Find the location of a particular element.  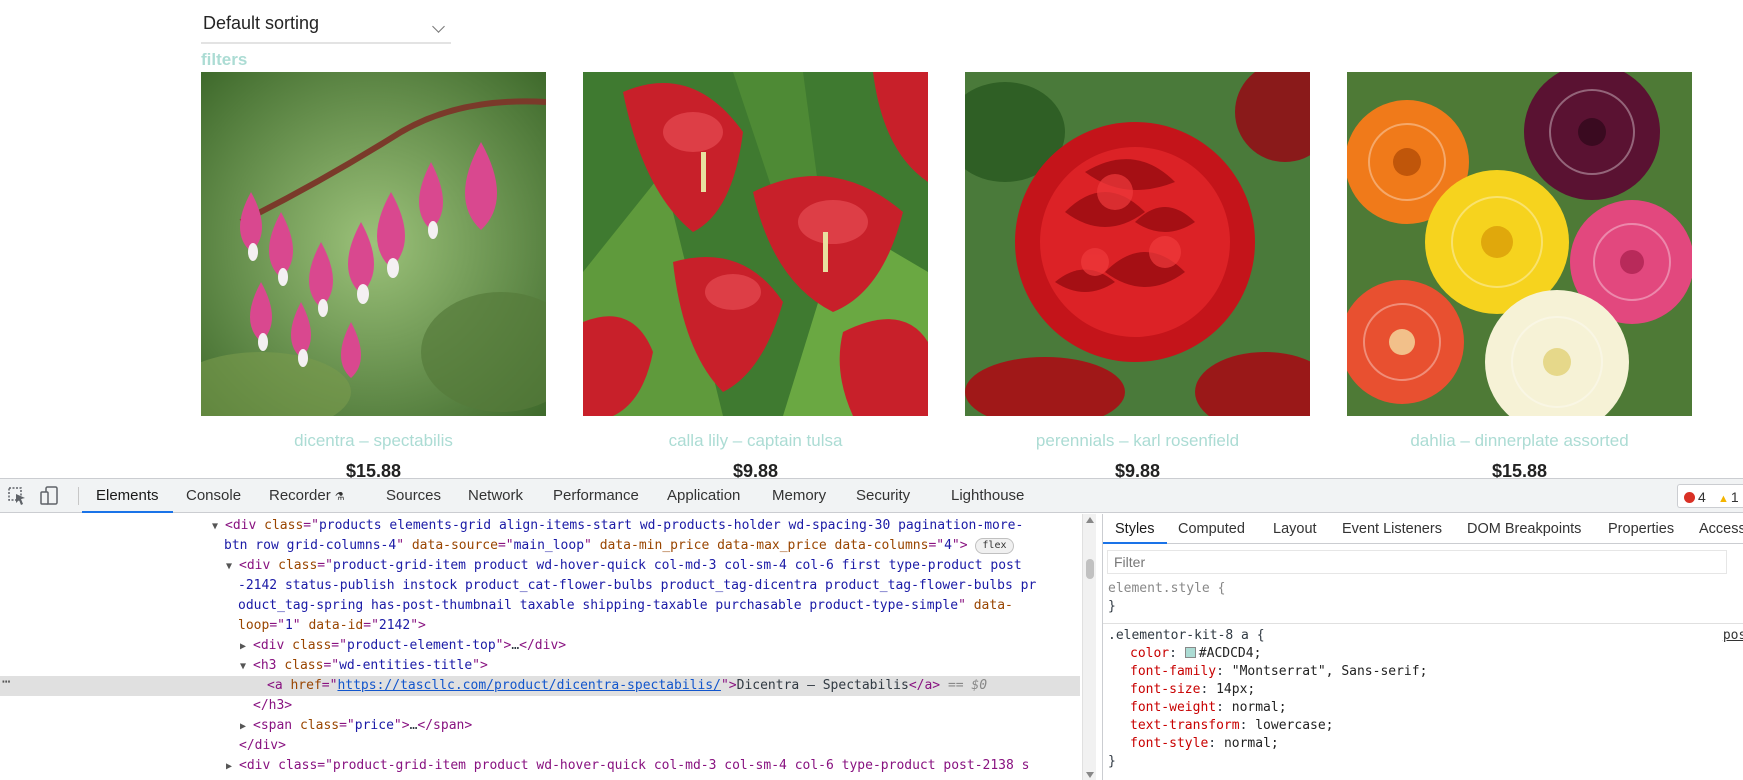

css-property: font-size: 14px; is located at coordinates (1425, 690).